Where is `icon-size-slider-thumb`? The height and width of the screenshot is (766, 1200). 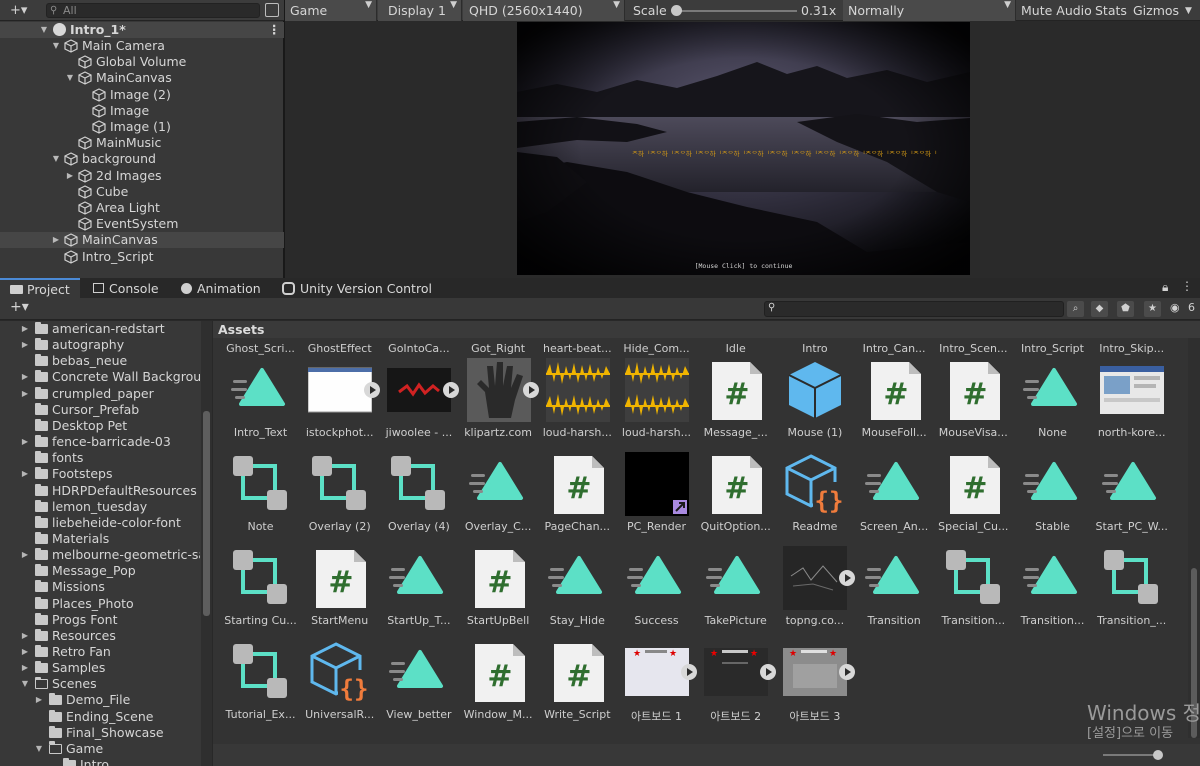
icon-size-slider-thumb is located at coordinates (1158, 755).